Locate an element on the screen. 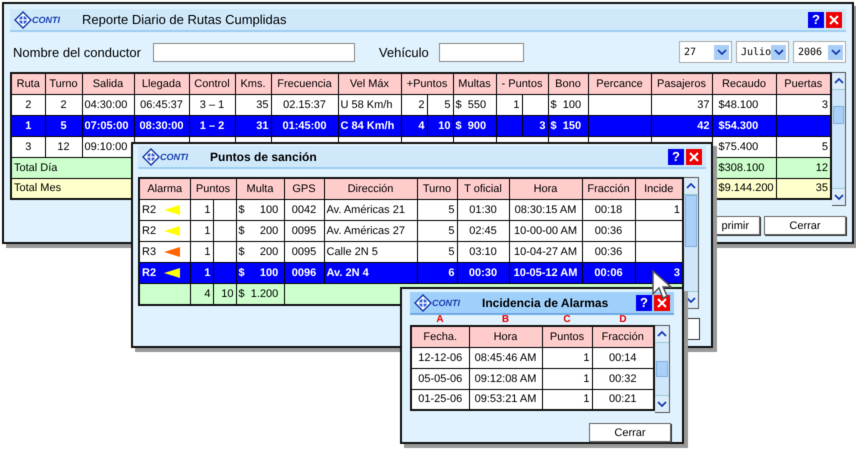 Image resolution: width=856 pixels, height=451 pixels. date-dropdown: 2006 is located at coordinates (819, 52).